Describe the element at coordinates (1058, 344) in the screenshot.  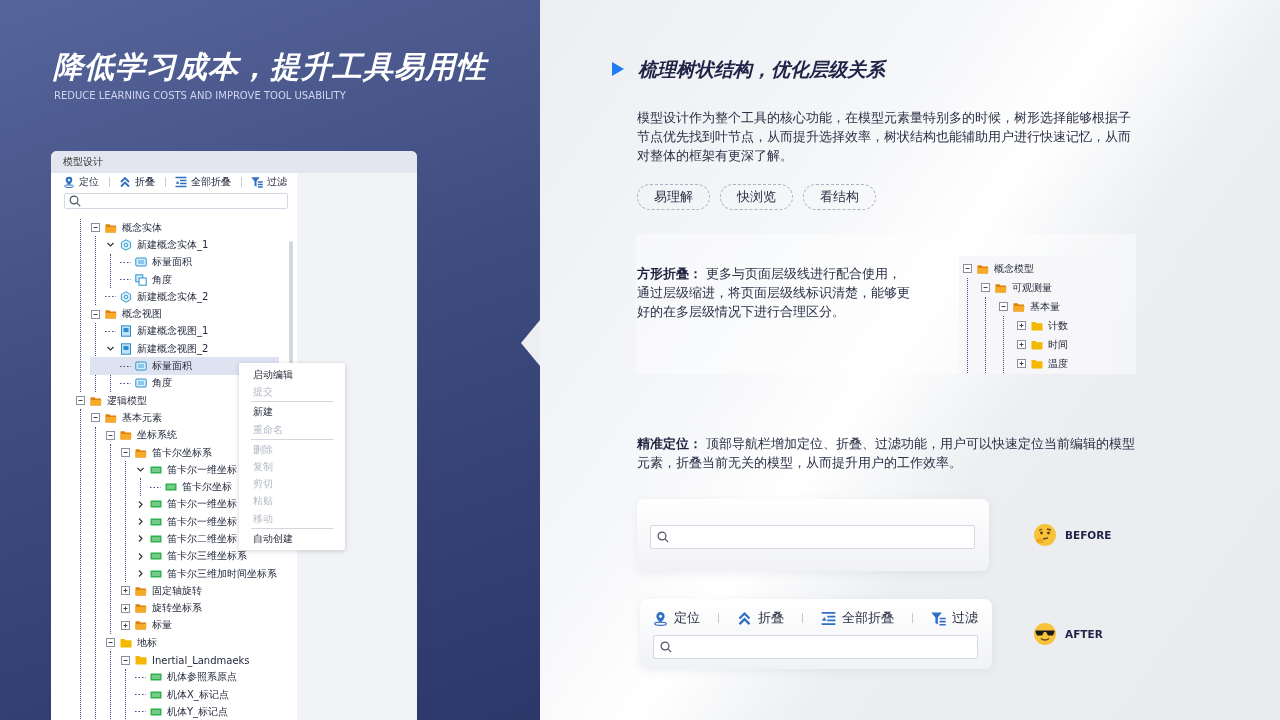
I see `tree-label: 时间` at that location.